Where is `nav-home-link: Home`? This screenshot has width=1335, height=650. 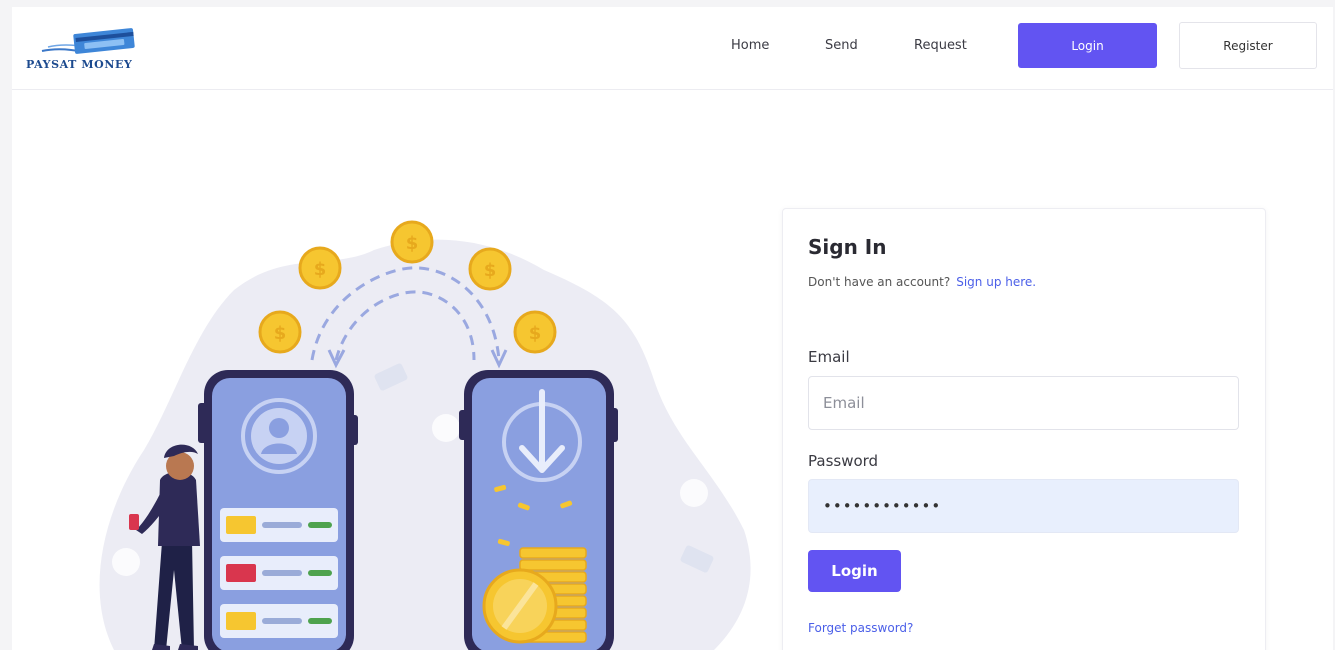
nav-home-link: Home is located at coordinates (750, 45).